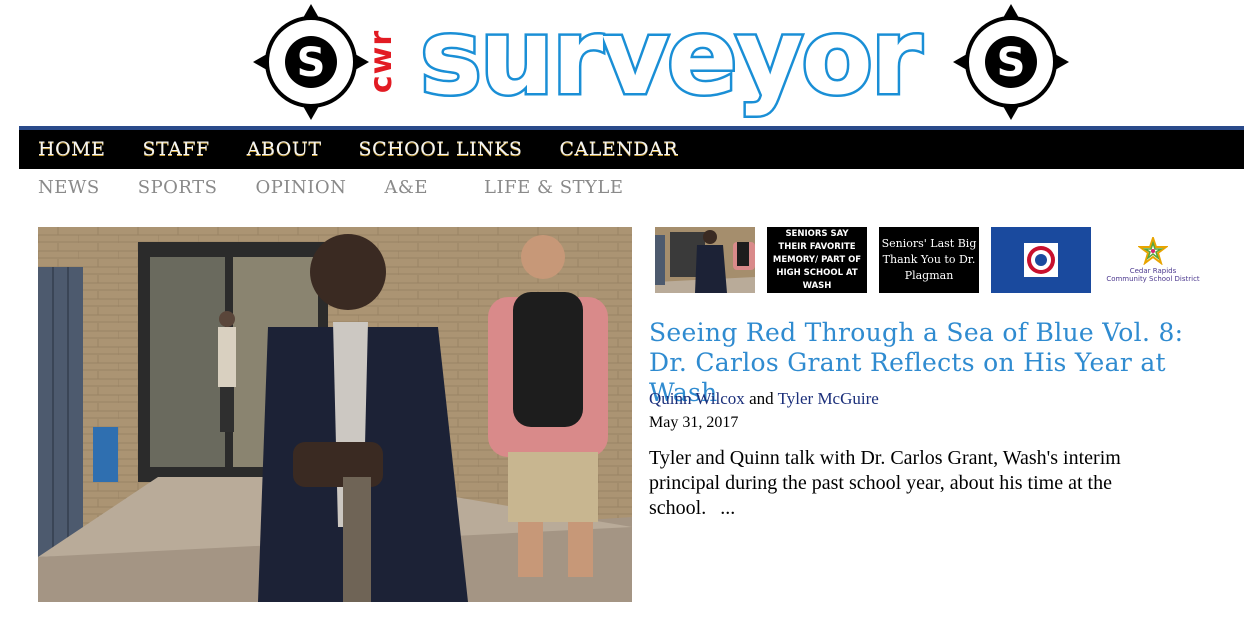 This screenshot has width=1258, height=617. I want to click on thumbnail-hallway-image, so click(705, 260).